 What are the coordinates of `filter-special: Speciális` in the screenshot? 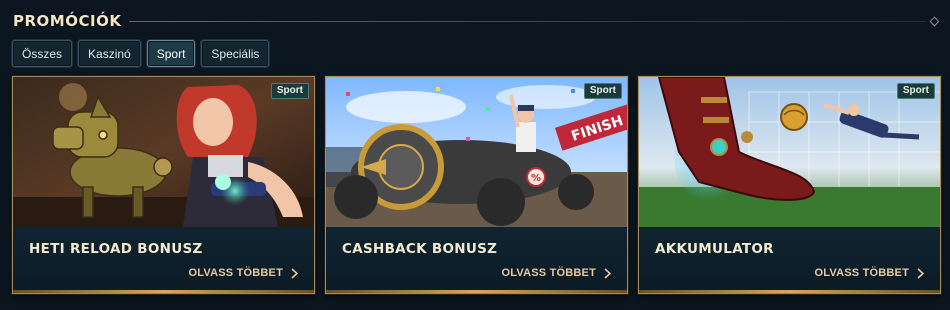 It's located at (235, 53).